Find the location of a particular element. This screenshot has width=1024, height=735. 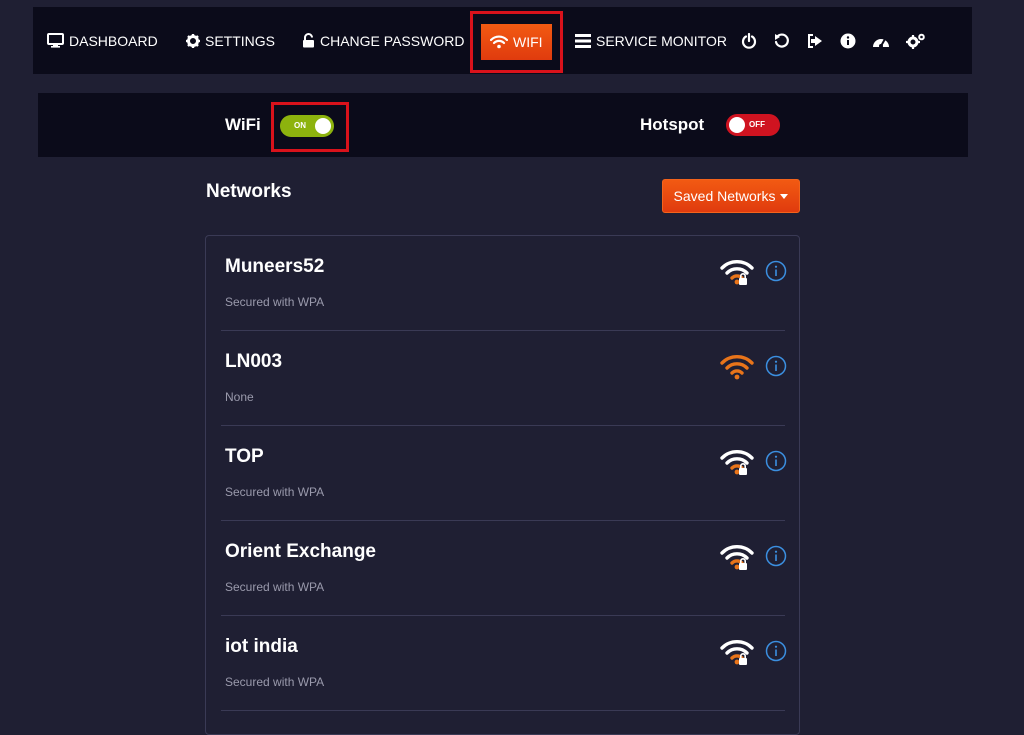

gear-icon is located at coordinates (193, 40).